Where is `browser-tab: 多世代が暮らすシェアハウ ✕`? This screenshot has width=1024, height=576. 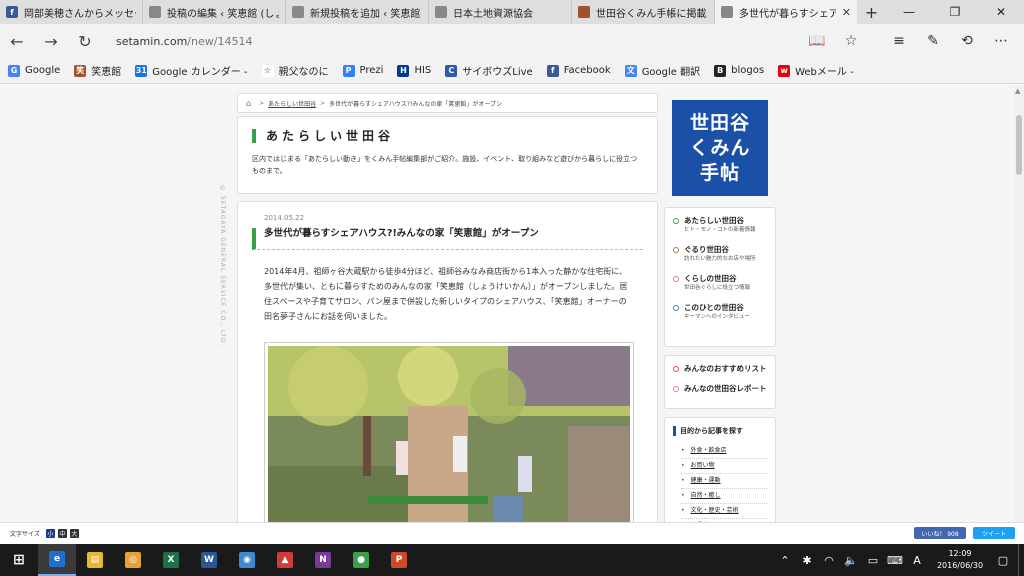
browser-tab: 多世代が暮らすシェアハウ ✕ is located at coordinates (786, 12).